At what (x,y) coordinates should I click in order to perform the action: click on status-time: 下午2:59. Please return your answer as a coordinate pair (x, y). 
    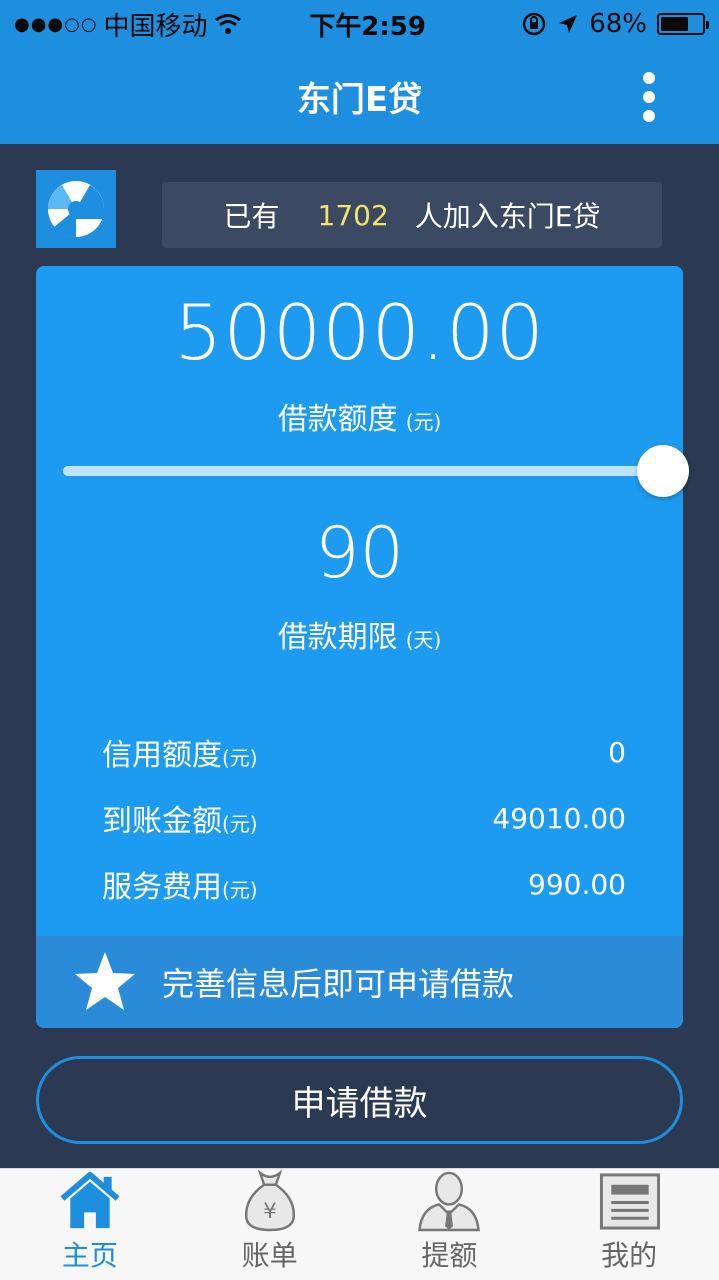
    Looking at the image, I should click on (367, 26).